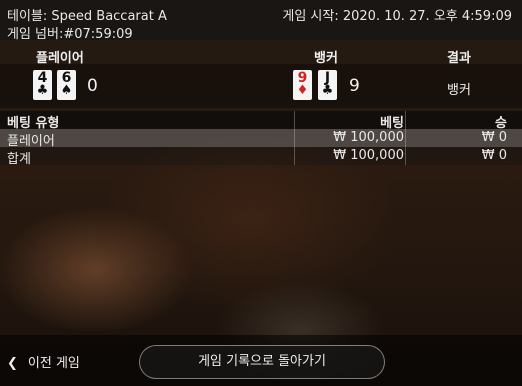 This screenshot has height=386, width=522. I want to click on previous-game-button: ❮ 이전 게임, so click(43, 361).